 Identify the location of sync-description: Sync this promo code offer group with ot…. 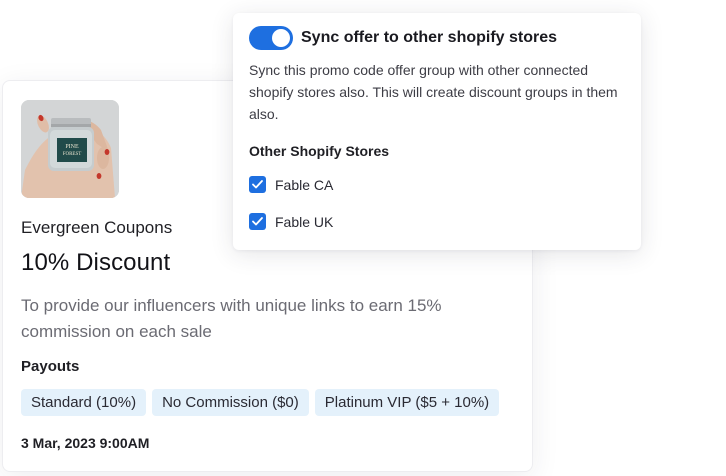
(433, 92).